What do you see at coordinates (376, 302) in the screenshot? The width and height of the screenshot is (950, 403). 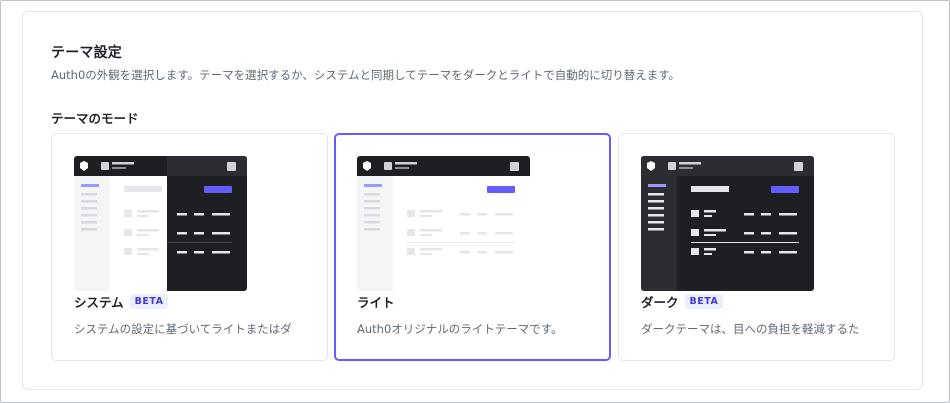 I see `option-label: ライト` at bounding box center [376, 302].